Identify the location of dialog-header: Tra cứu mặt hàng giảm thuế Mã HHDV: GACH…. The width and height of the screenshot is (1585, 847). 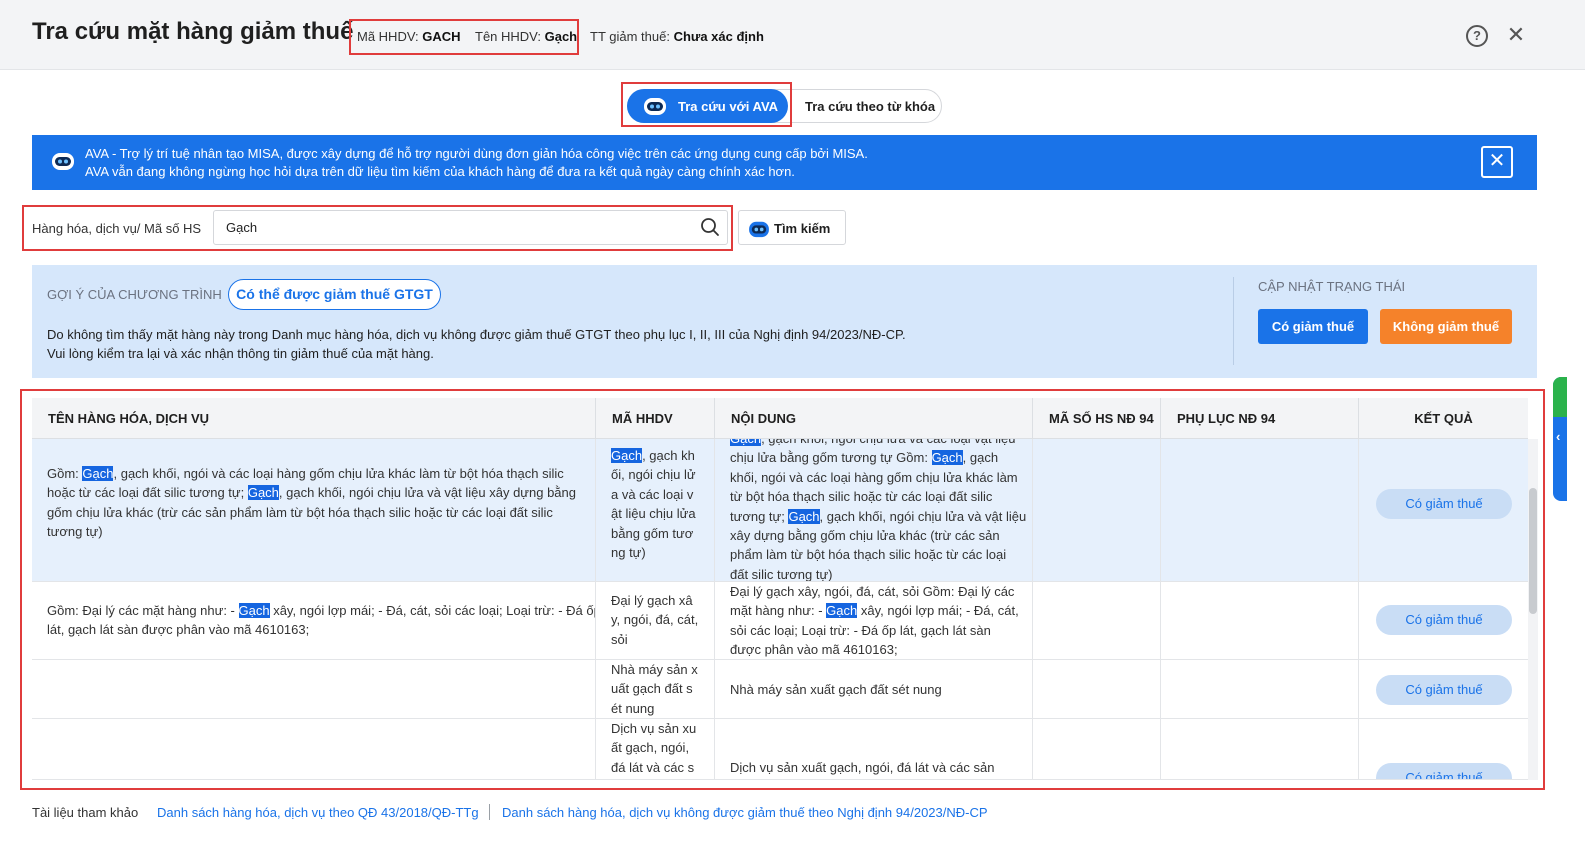
(792, 35).